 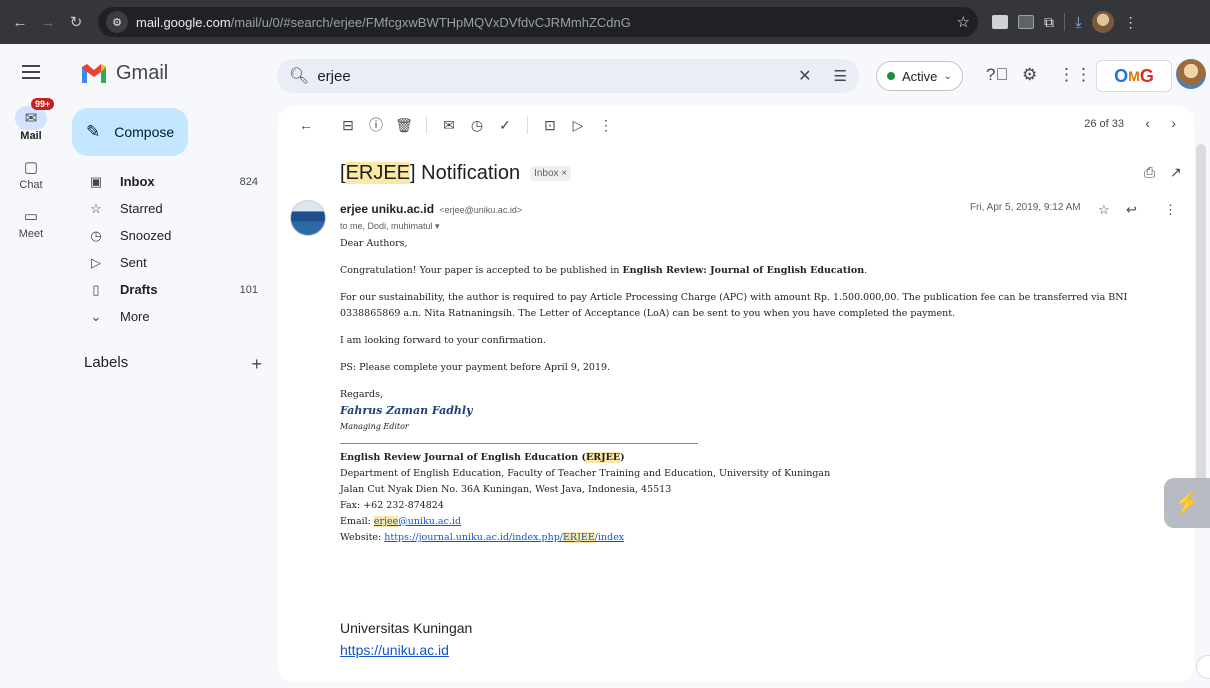 I want to click on back-icon: ←, so click(x=306, y=125).